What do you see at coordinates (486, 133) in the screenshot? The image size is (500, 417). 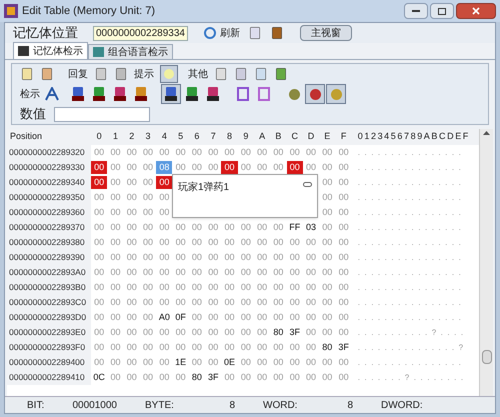 I see `scroll-up-icon` at bounding box center [486, 133].